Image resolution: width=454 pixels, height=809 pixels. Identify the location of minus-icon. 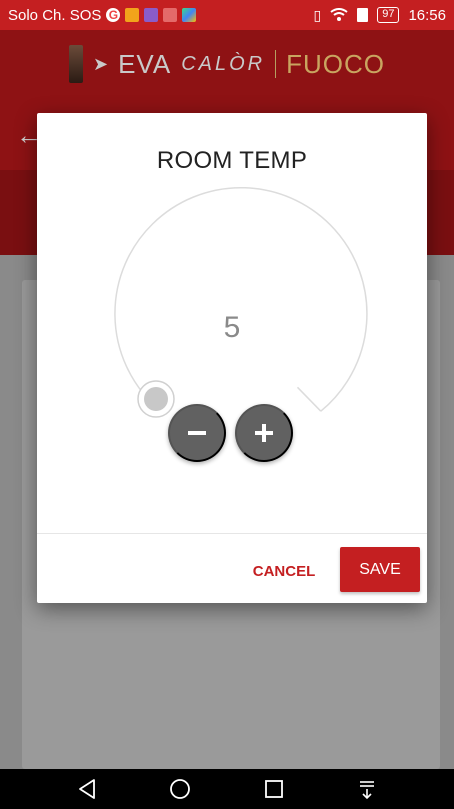
(197, 433).